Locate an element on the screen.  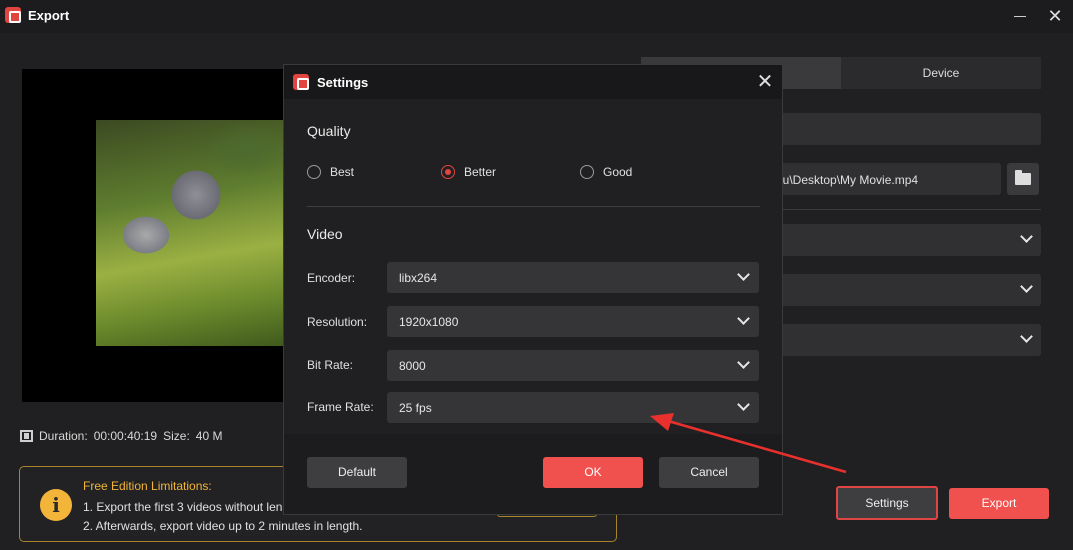
quality-option-good: Good is located at coordinates (606, 172).